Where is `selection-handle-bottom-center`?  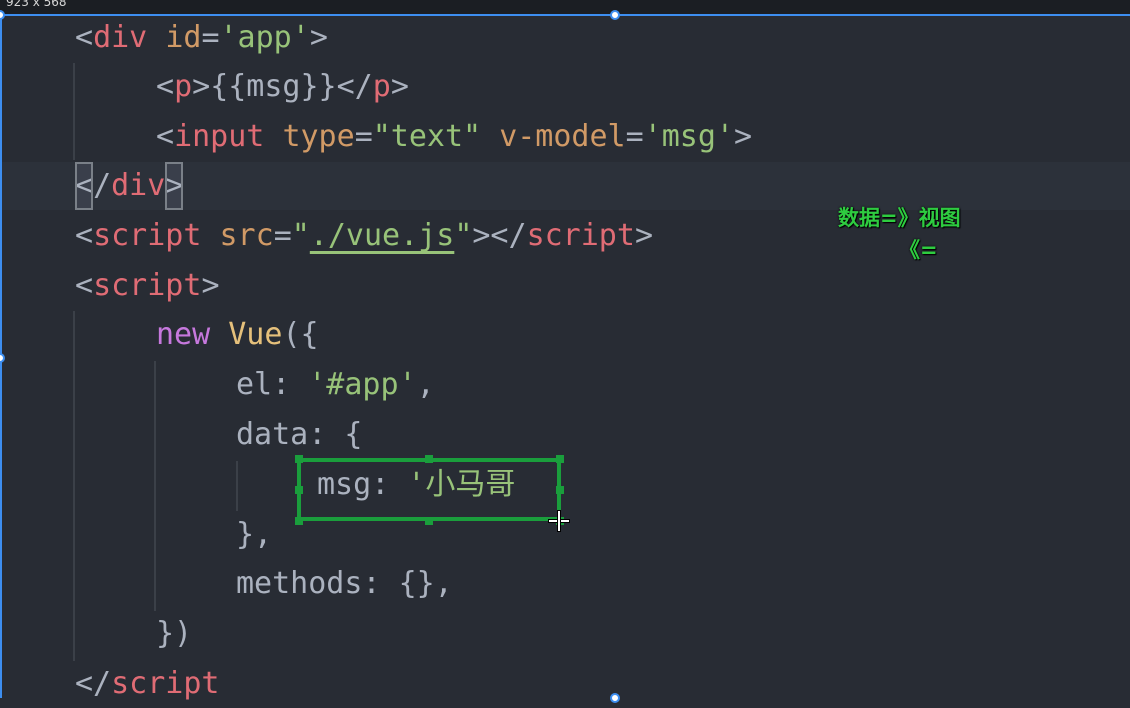 selection-handle-bottom-center is located at coordinates (615, 698).